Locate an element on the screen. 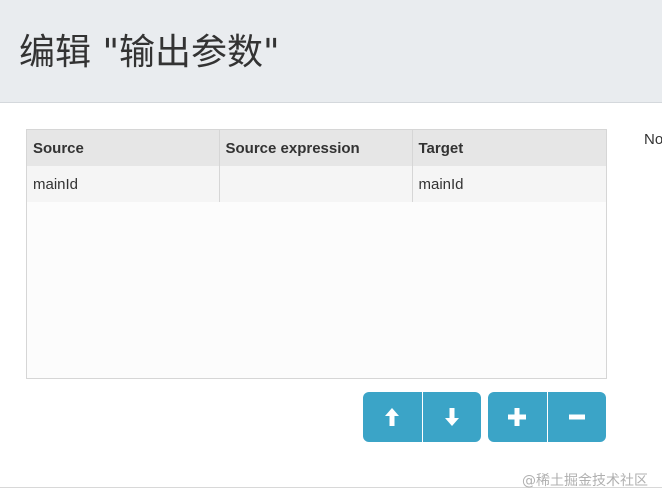  move-down-button is located at coordinates (451, 417).